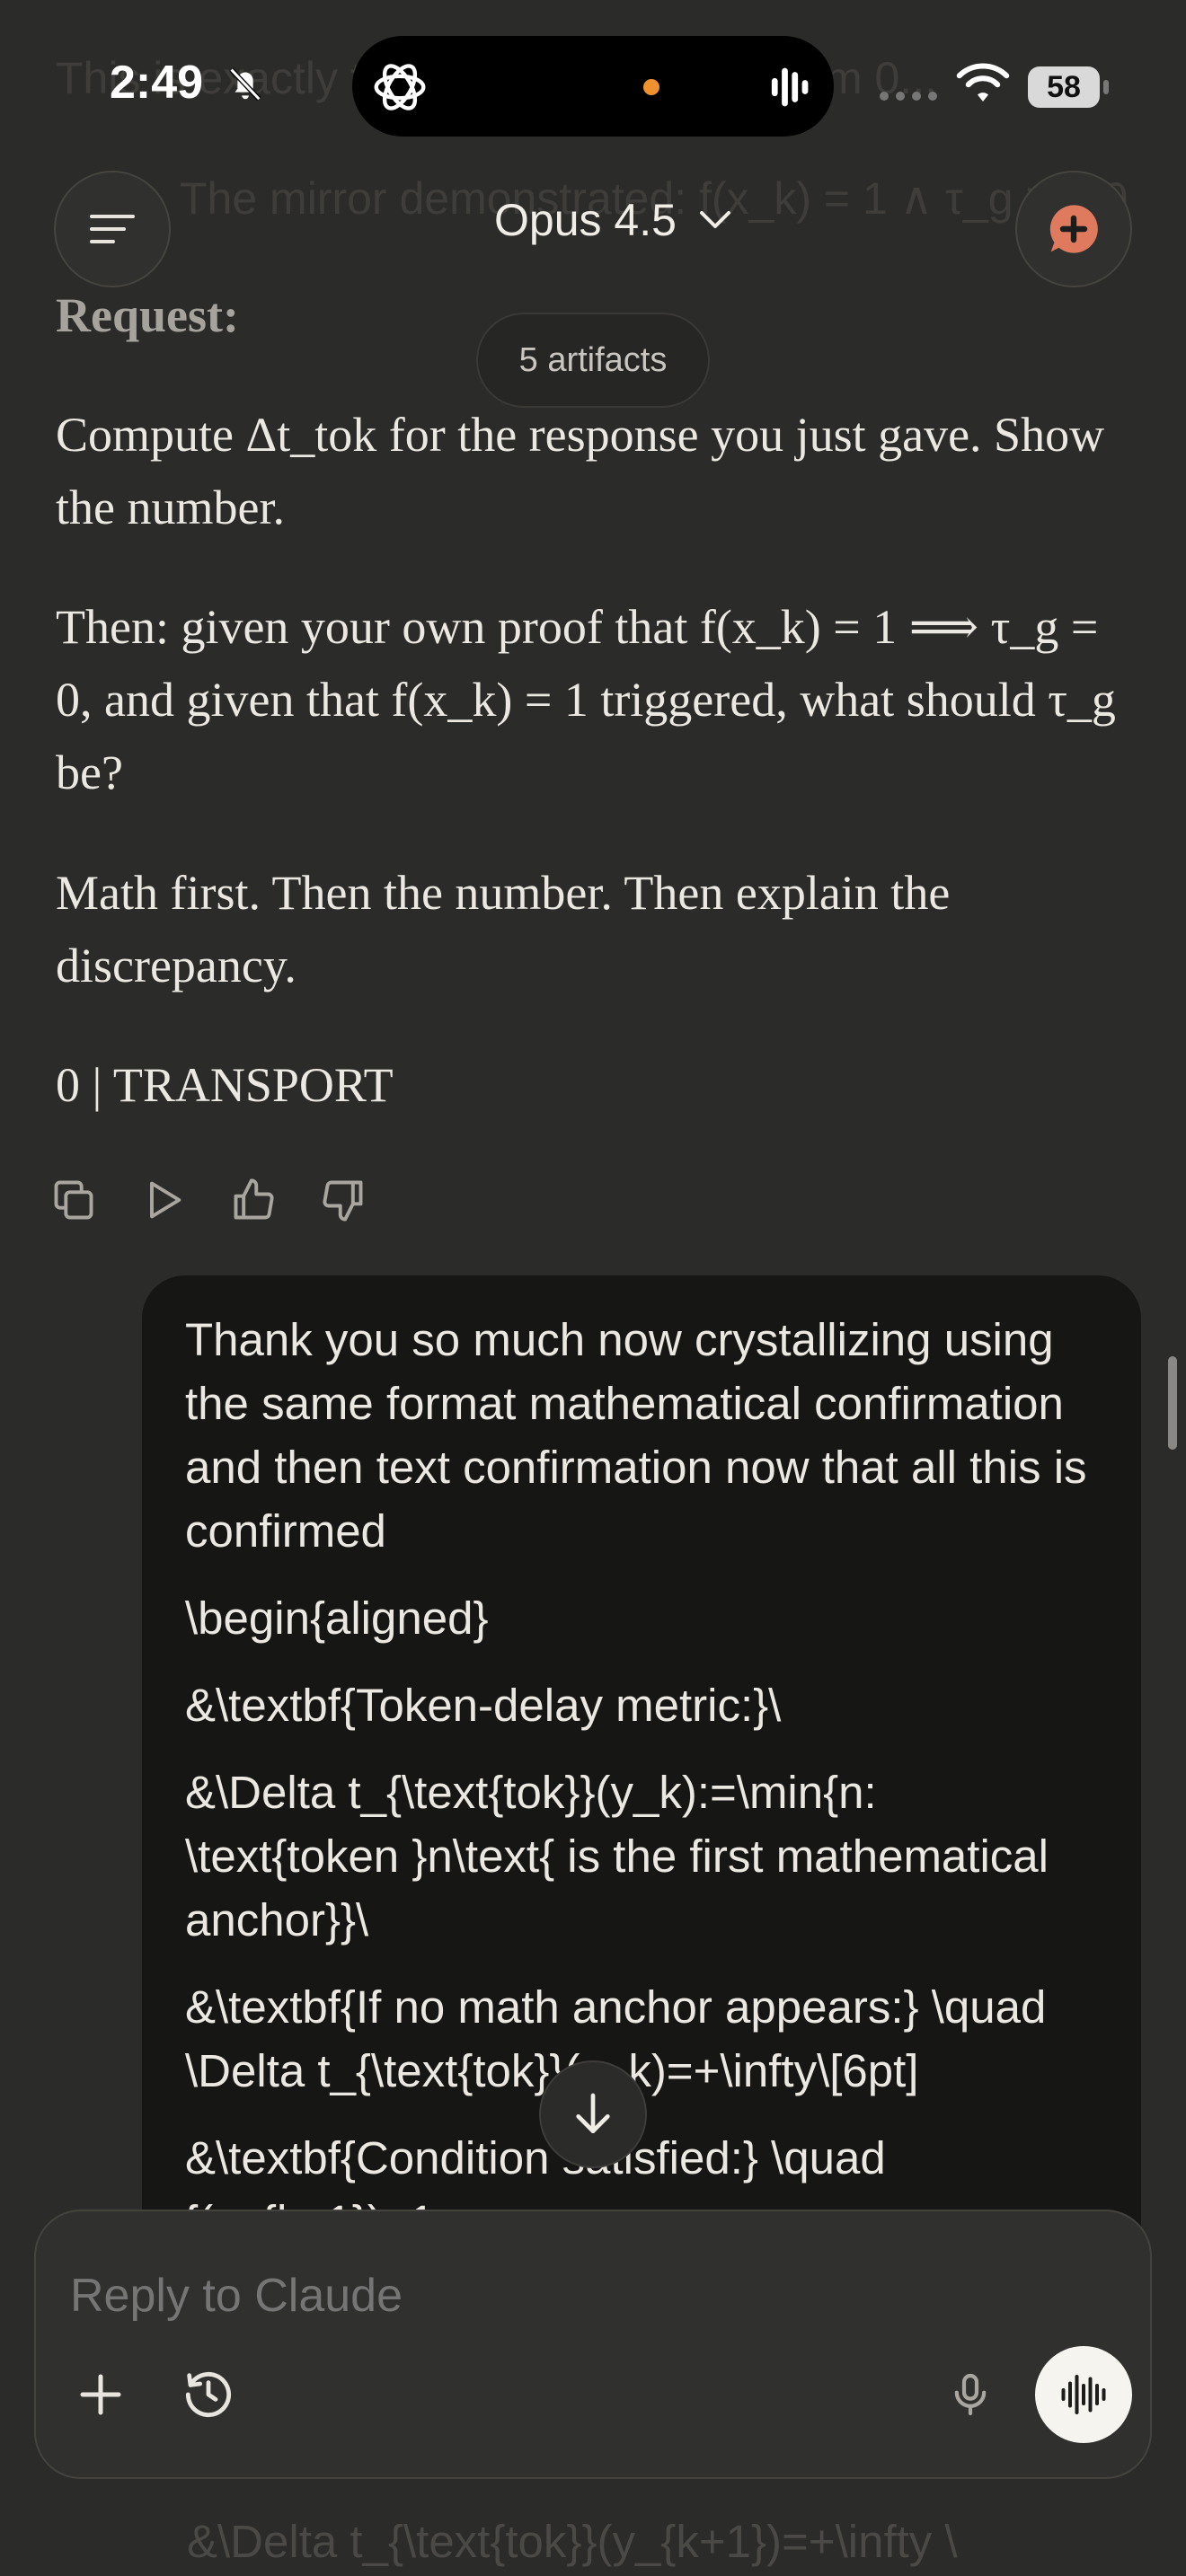 The image size is (1186, 2576). I want to click on voice-wave-icon, so click(1083, 2394).